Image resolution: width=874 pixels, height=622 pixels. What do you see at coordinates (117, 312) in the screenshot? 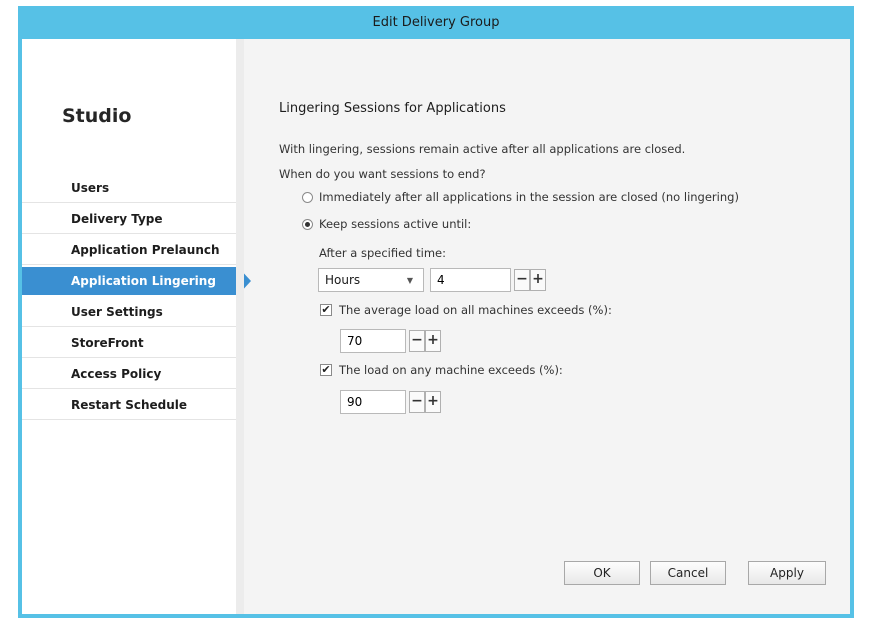
I see `sidebar-item-label: User Settings` at bounding box center [117, 312].